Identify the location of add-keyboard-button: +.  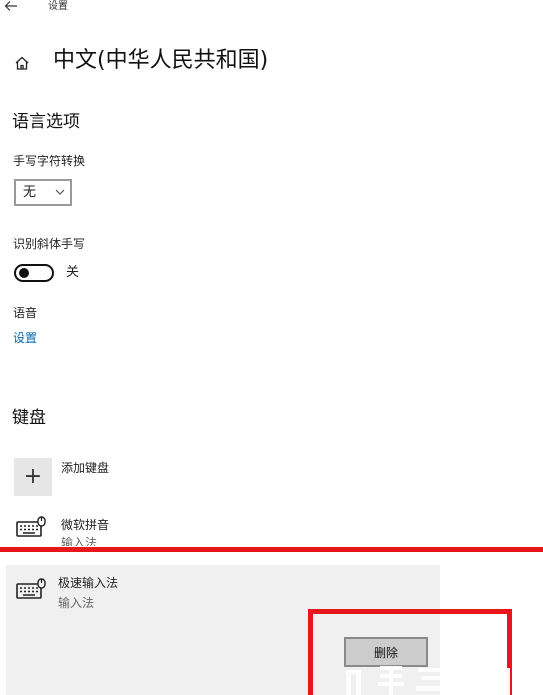
(33, 477).